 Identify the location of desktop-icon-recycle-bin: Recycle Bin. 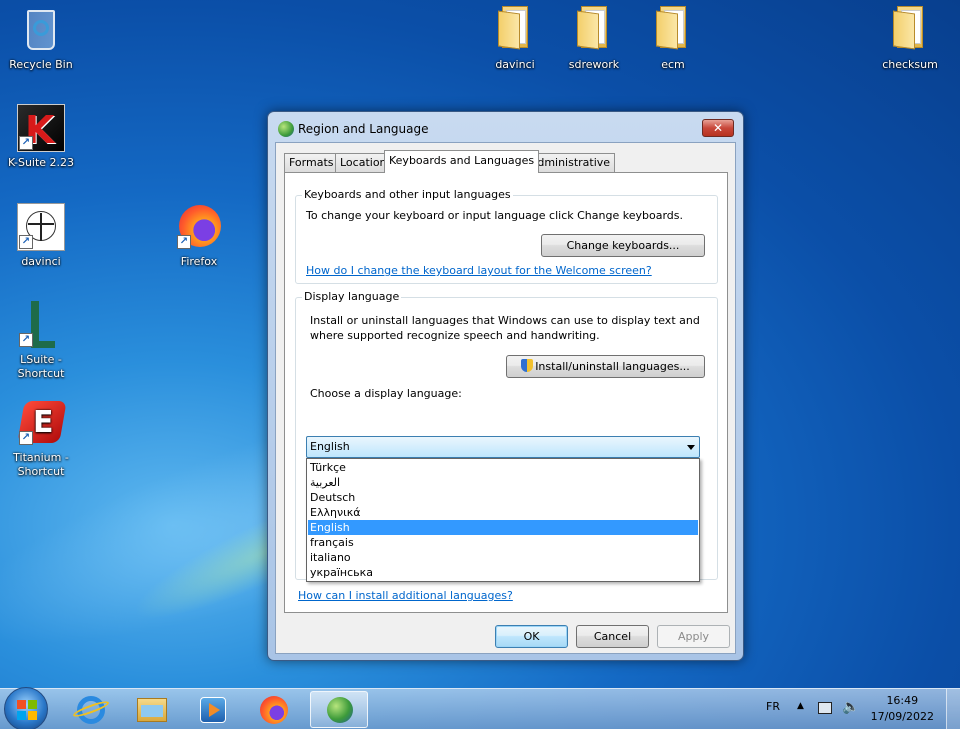
(41, 39).